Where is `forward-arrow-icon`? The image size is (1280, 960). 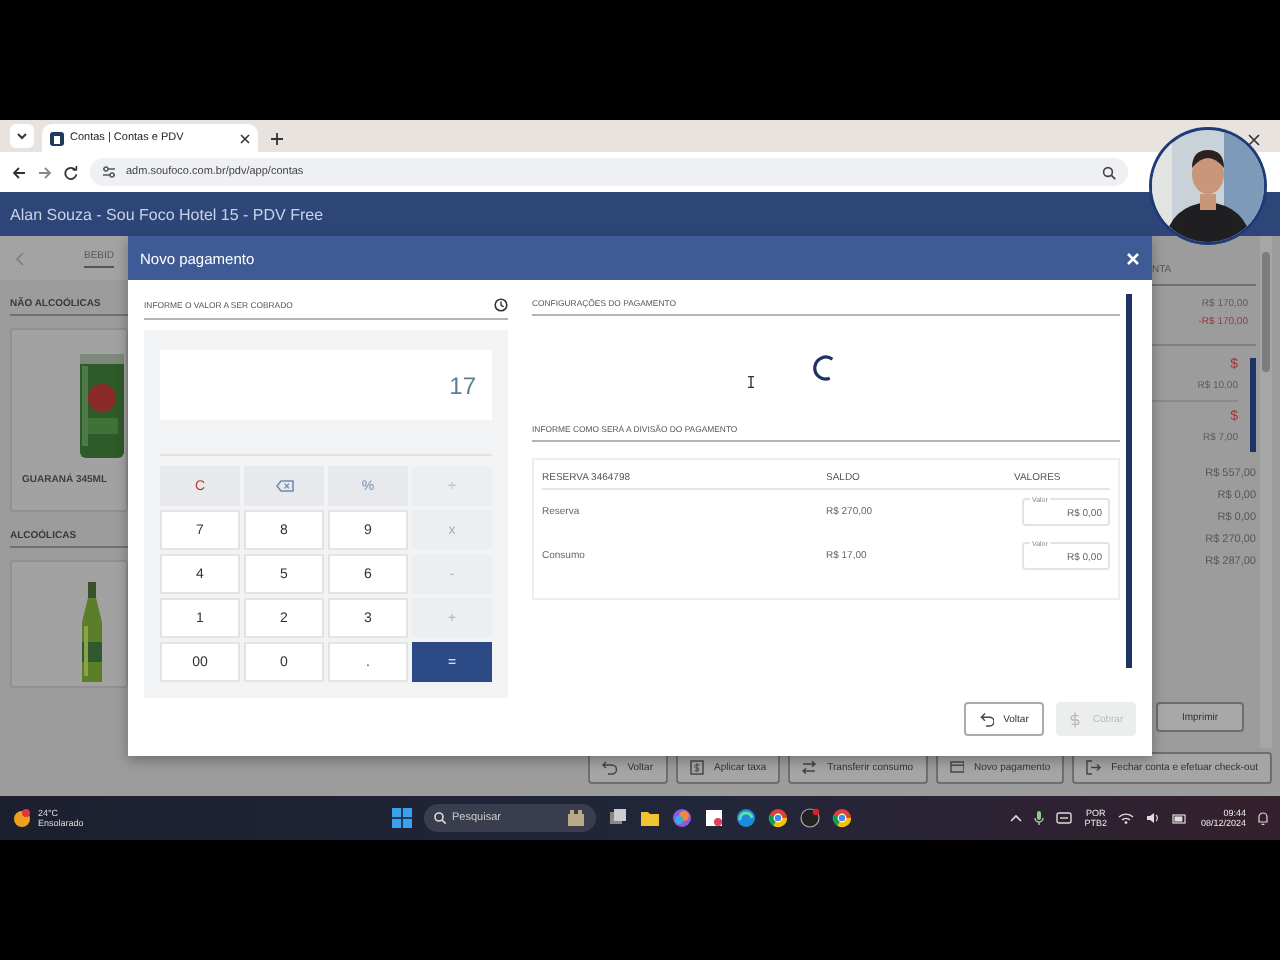 forward-arrow-icon is located at coordinates (45, 172).